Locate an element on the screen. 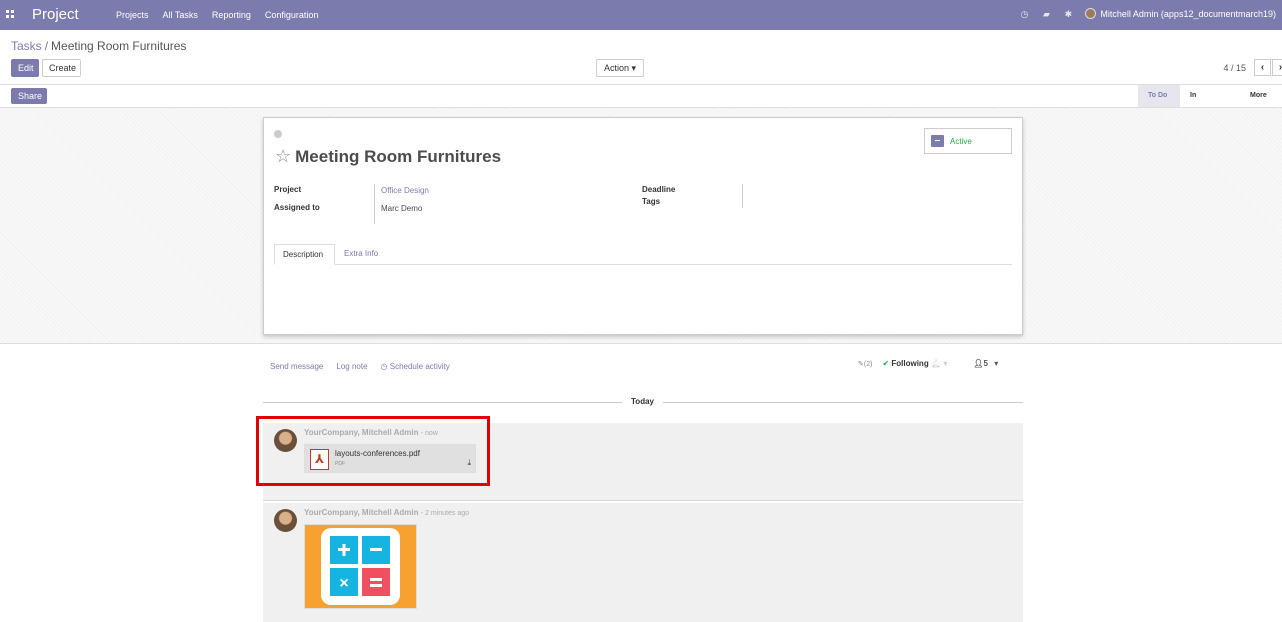 This screenshot has height=622, width=1282. pager-value: 4 / 15 is located at coordinates (1234, 68).